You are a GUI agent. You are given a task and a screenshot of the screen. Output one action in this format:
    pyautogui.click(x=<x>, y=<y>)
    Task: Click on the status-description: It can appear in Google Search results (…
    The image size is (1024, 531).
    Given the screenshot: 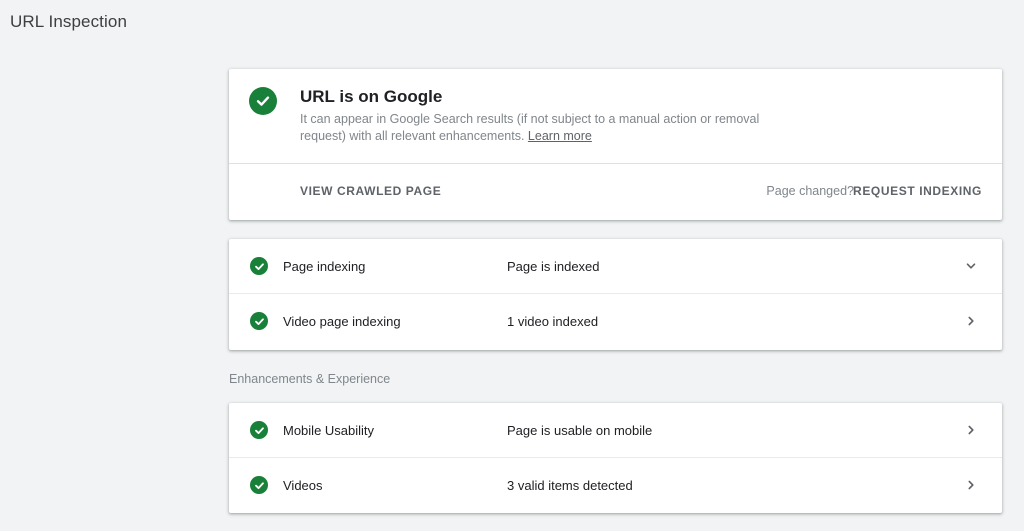 What is the action you would take?
    pyautogui.click(x=550, y=128)
    